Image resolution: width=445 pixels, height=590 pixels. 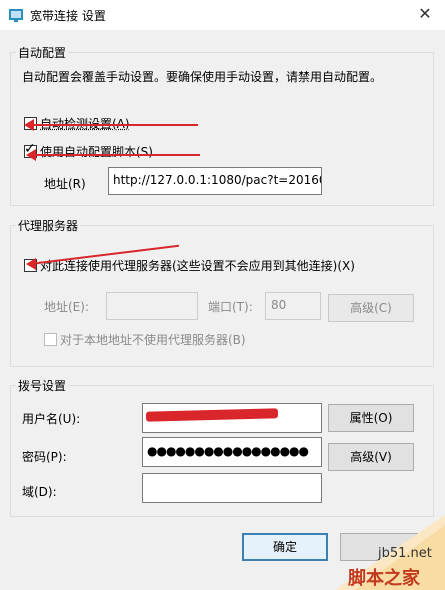 What do you see at coordinates (197, 265) in the screenshot?
I see `use-proxy-label: 对此连接使用代理服务器(这些设置不会应用到其他连接)(X)` at bounding box center [197, 265].